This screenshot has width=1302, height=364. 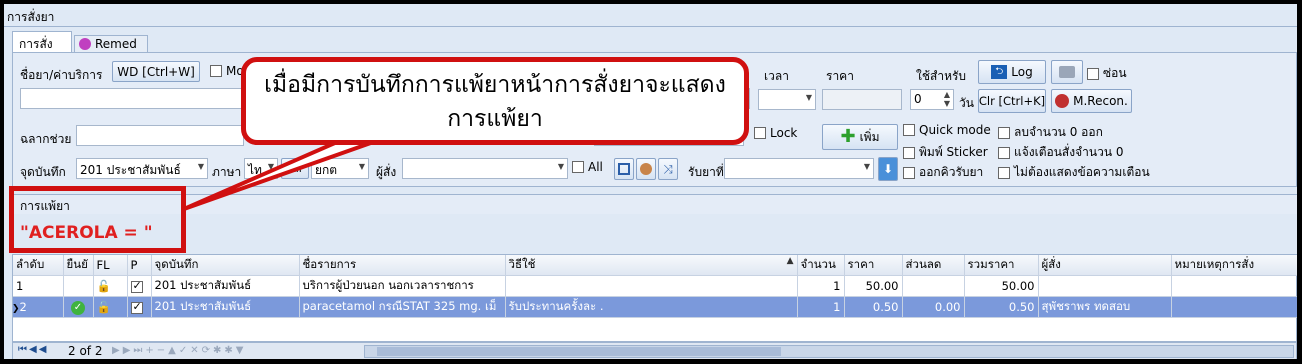 What do you see at coordinates (1001, 307) in the screenshot?
I see `cell-total: 0.50` at bounding box center [1001, 307].